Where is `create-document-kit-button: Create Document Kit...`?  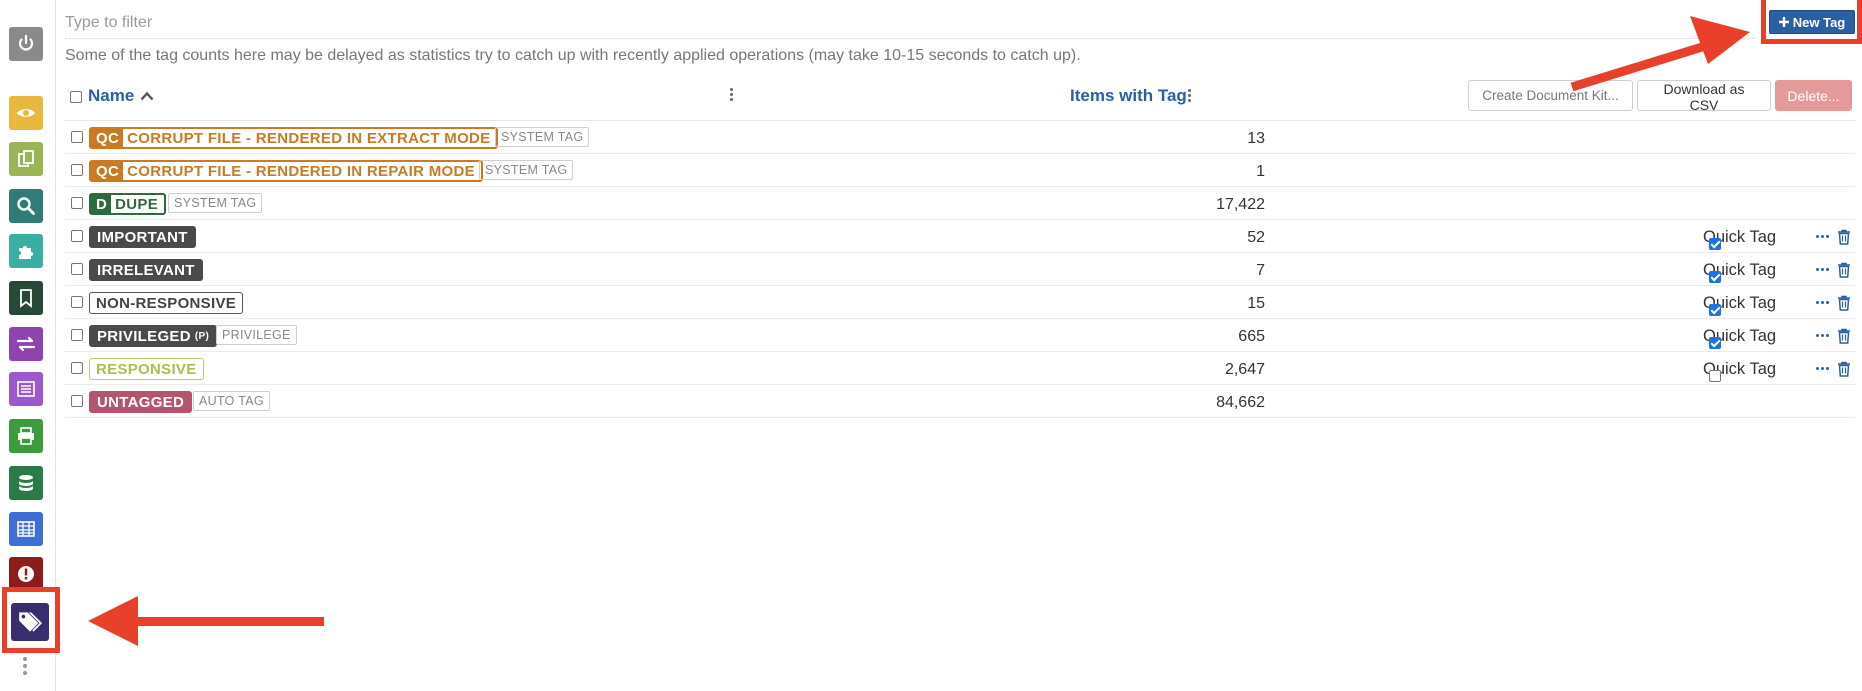 create-document-kit-button: Create Document Kit... is located at coordinates (1550, 95).